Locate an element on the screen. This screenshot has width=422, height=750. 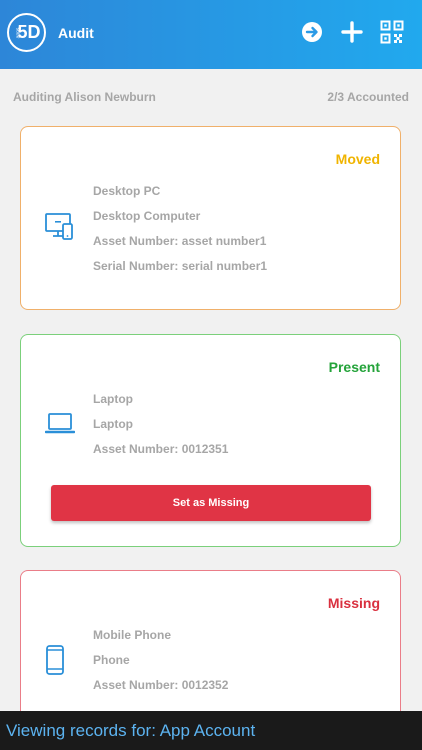
serial-number: Serial Number: serial number1 is located at coordinates (180, 266).